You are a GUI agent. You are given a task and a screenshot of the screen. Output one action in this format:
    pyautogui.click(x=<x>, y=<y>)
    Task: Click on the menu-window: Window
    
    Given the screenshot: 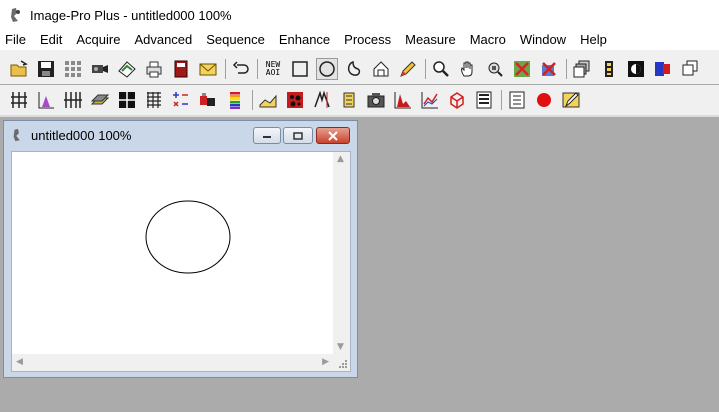 What is the action you would take?
    pyautogui.click(x=543, y=40)
    